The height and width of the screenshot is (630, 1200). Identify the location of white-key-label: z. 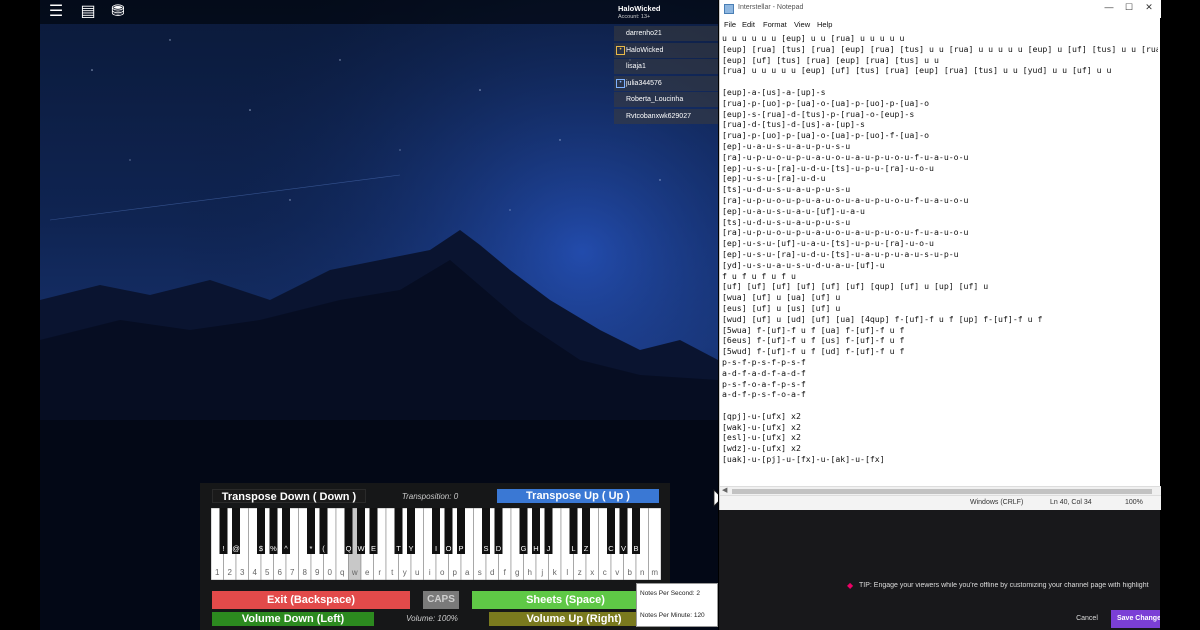
(580, 572).